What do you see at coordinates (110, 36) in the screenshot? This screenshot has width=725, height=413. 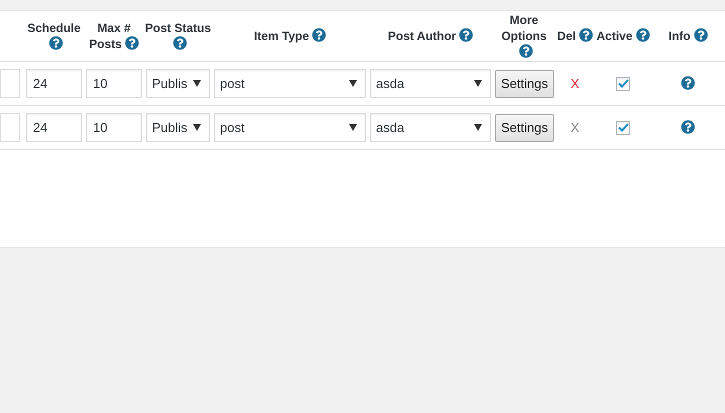 I see `column-header: Max # Posts` at bounding box center [110, 36].